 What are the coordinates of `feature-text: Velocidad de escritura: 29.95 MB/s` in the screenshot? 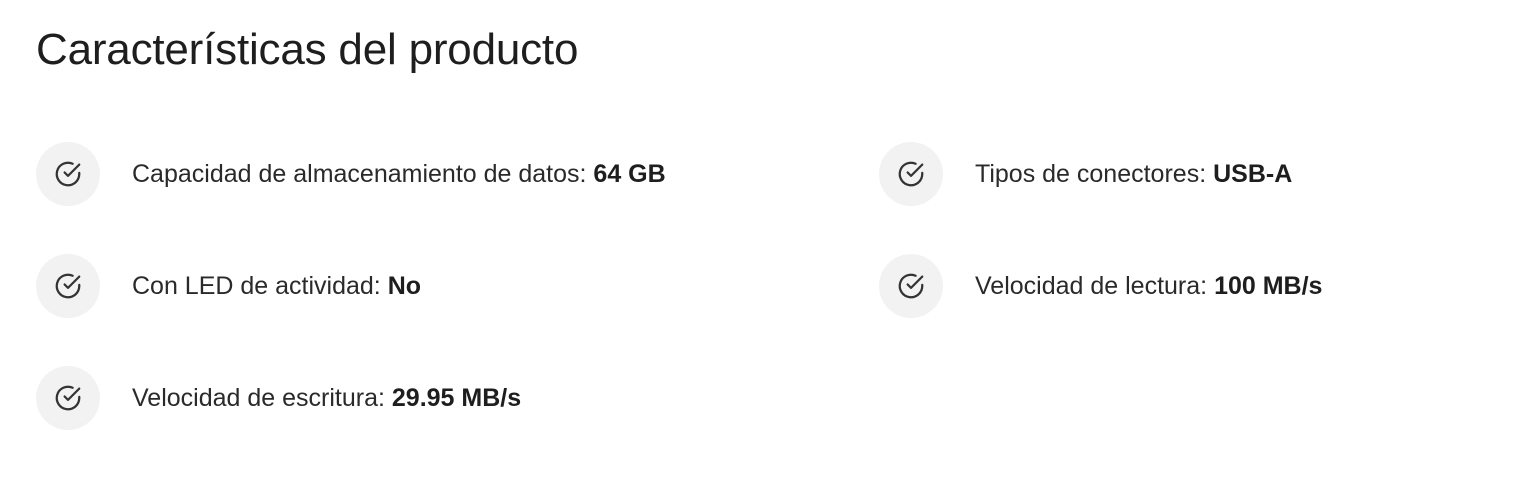 It's located at (326, 398).